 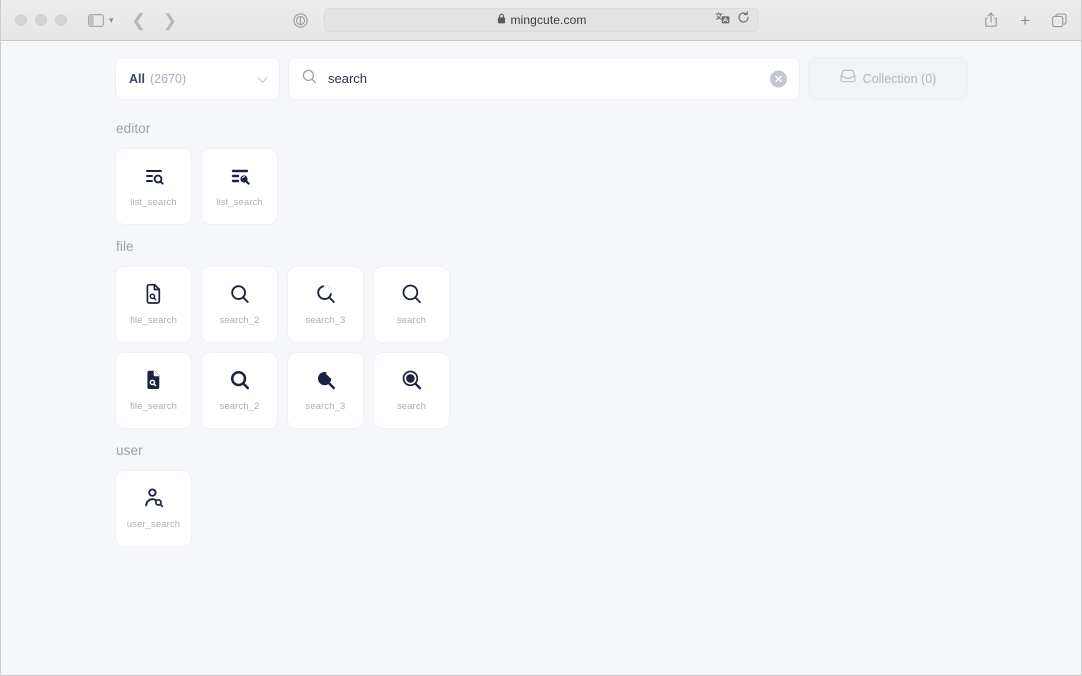 What do you see at coordinates (170, 20) in the screenshot?
I see `forward-arrow-icon: ❯` at bounding box center [170, 20].